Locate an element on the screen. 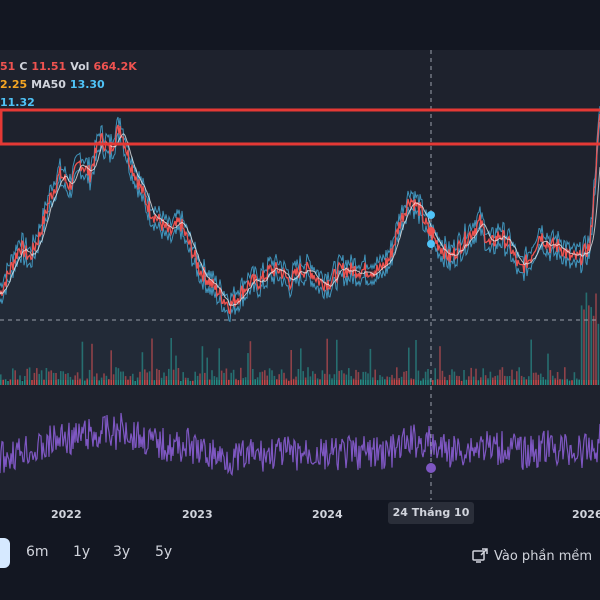 This screenshot has height=600, width=600. legend-ma-line: 2.25 MA50 13.30 is located at coordinates (54, 84).